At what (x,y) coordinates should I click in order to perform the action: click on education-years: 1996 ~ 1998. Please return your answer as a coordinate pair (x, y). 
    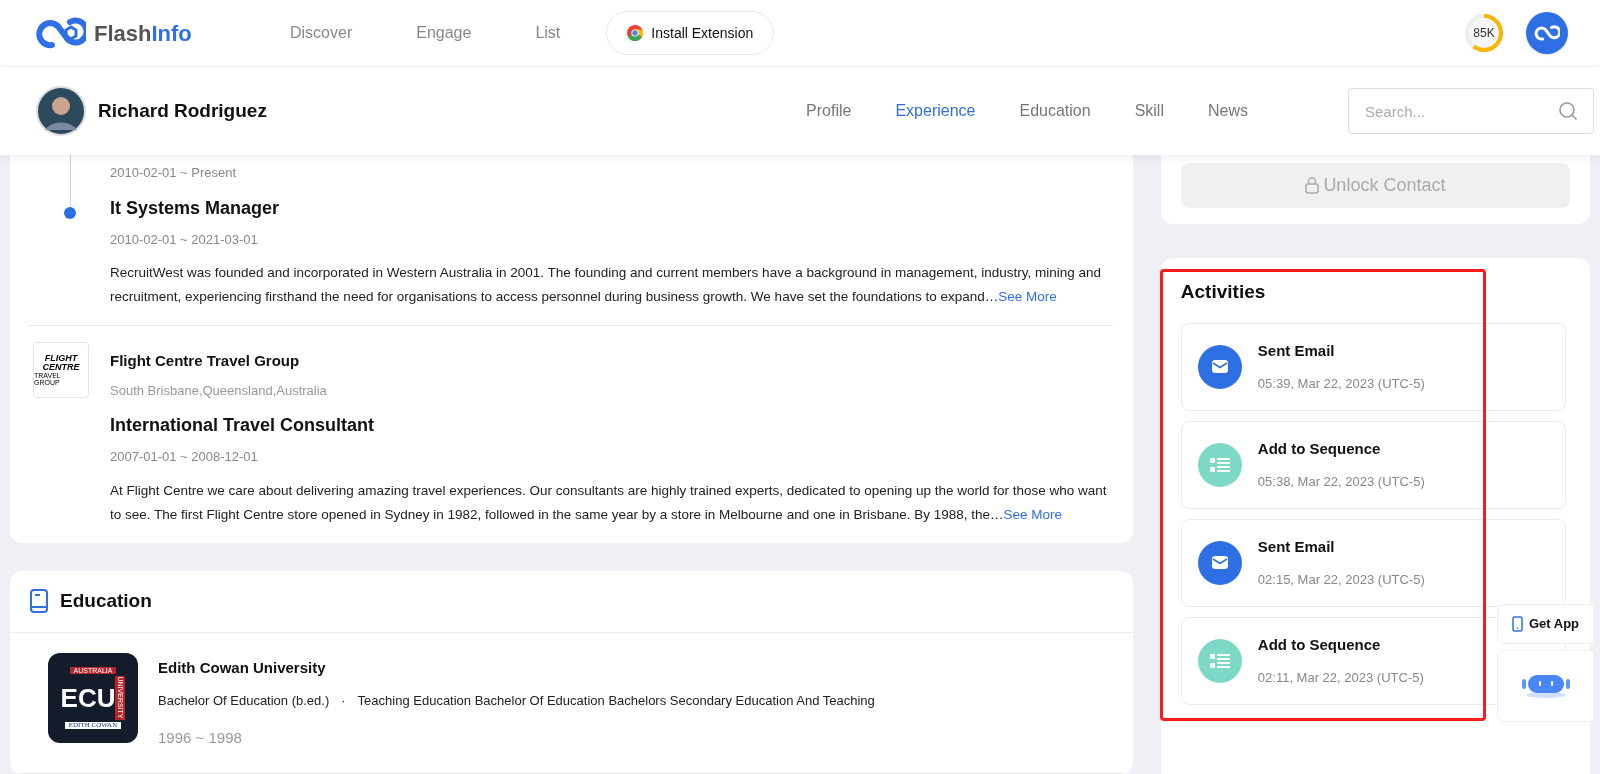
    Looking at the image, I should click on (200, 737).